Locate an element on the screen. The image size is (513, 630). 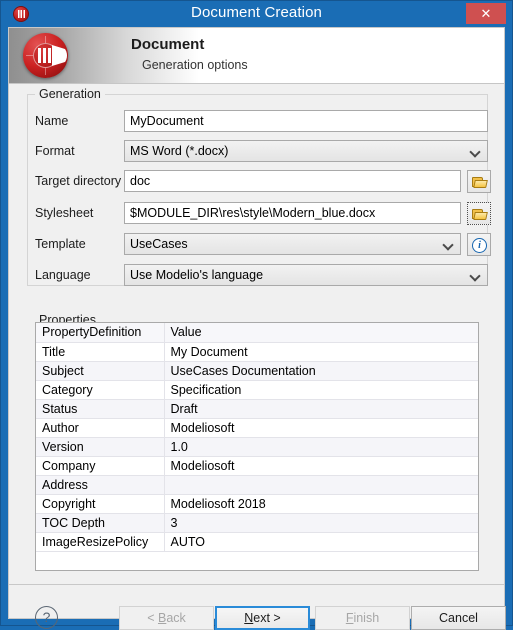
modelio-logo-icon is located at coordinates (45, 55).